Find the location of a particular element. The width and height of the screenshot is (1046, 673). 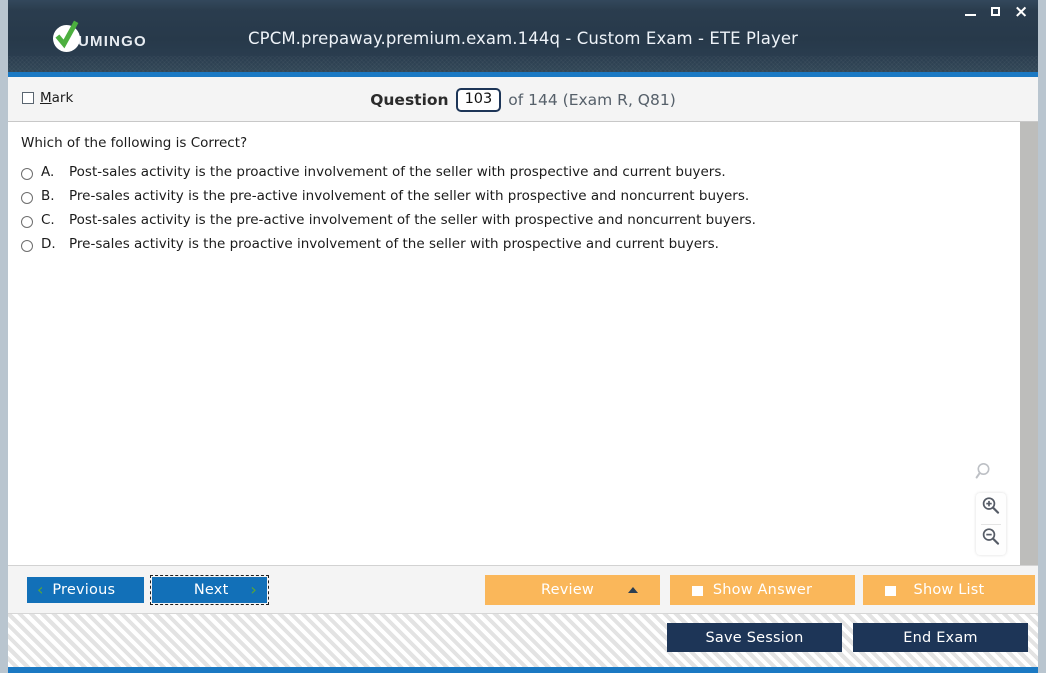

show-answer-button: Show Answer is located at coordinates (762, 590).